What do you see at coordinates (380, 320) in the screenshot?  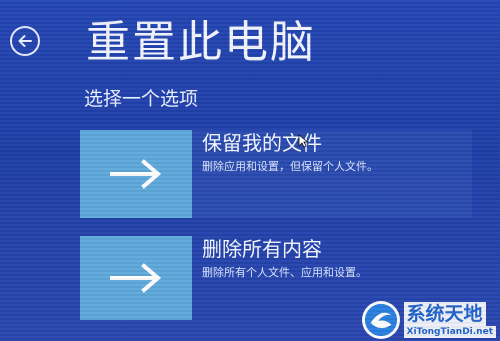 I see `watermark-logo-icon` at bounding box center [380, 320].